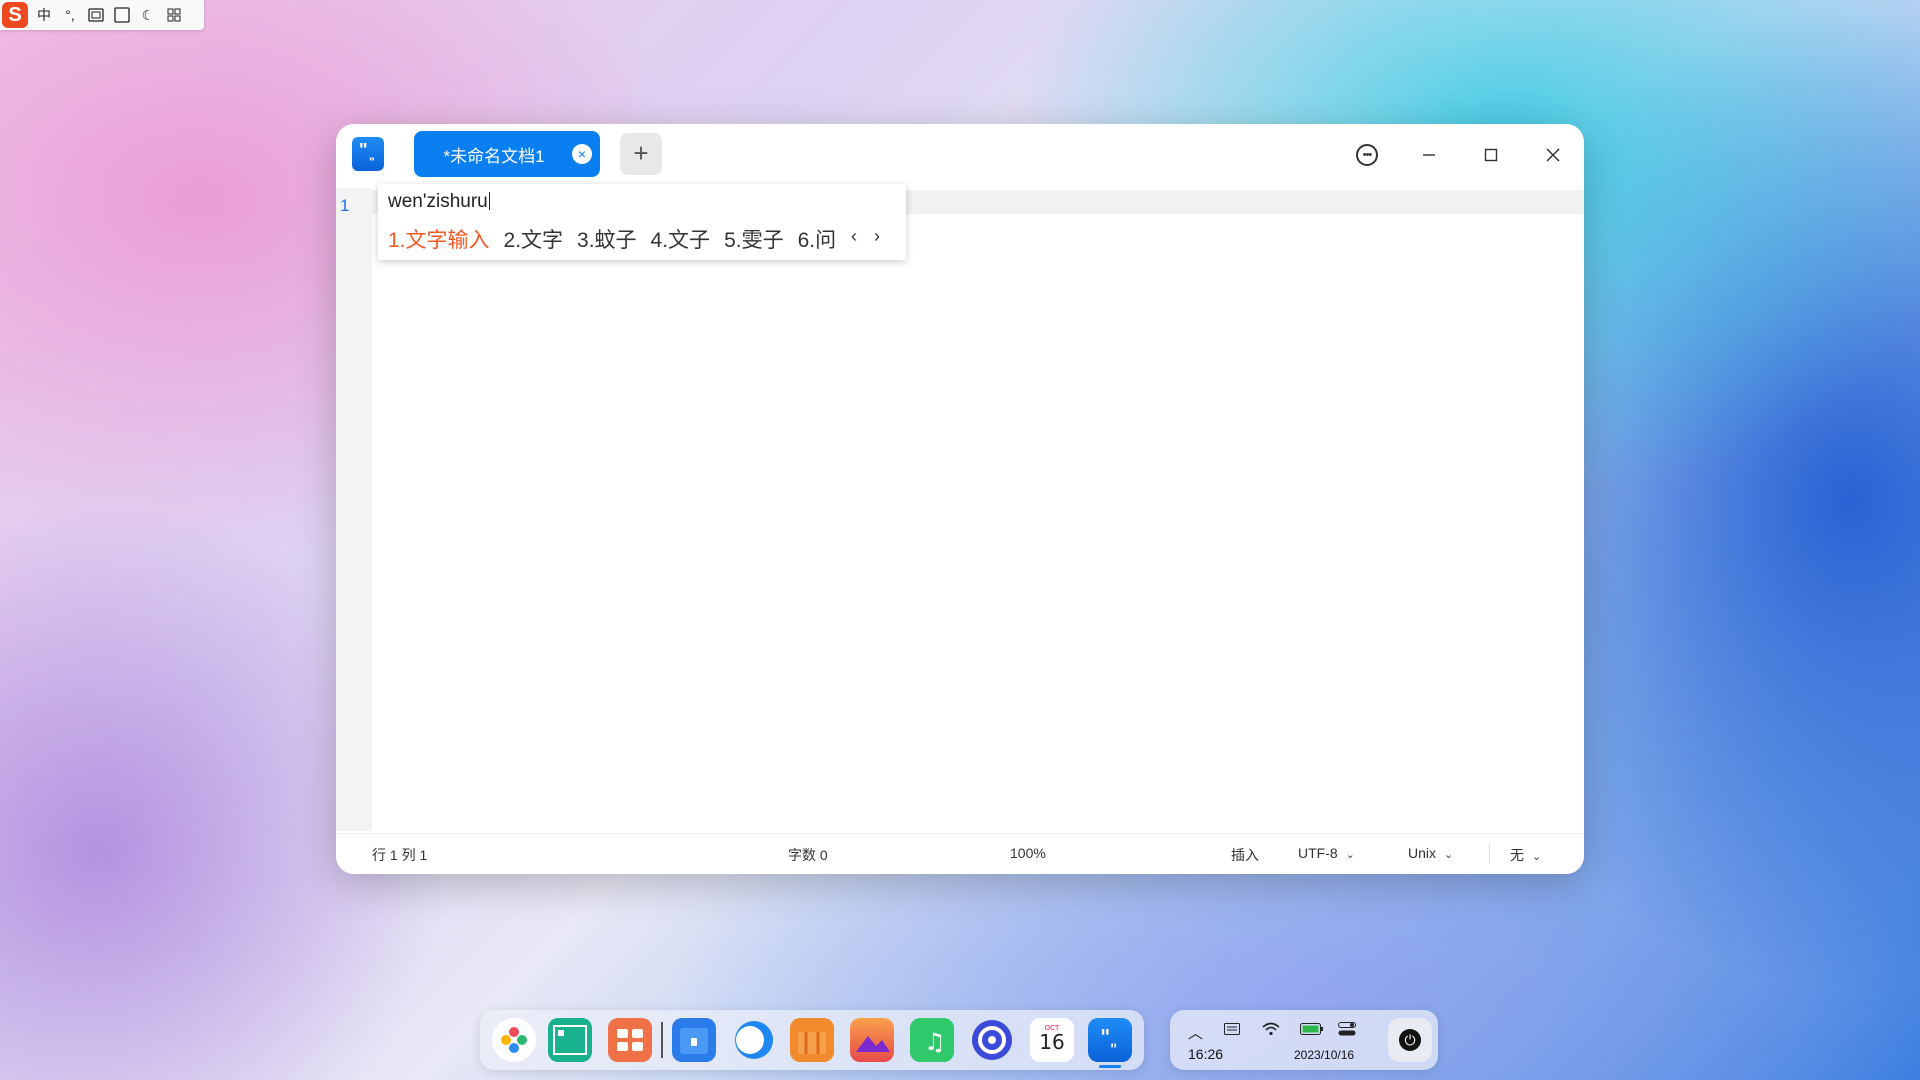 The height and width of the screenshot is (1080, 1920). Describe the element at coordinates (582, 154) in the screenshot. I see `tab-close-icon: ×` at that location.